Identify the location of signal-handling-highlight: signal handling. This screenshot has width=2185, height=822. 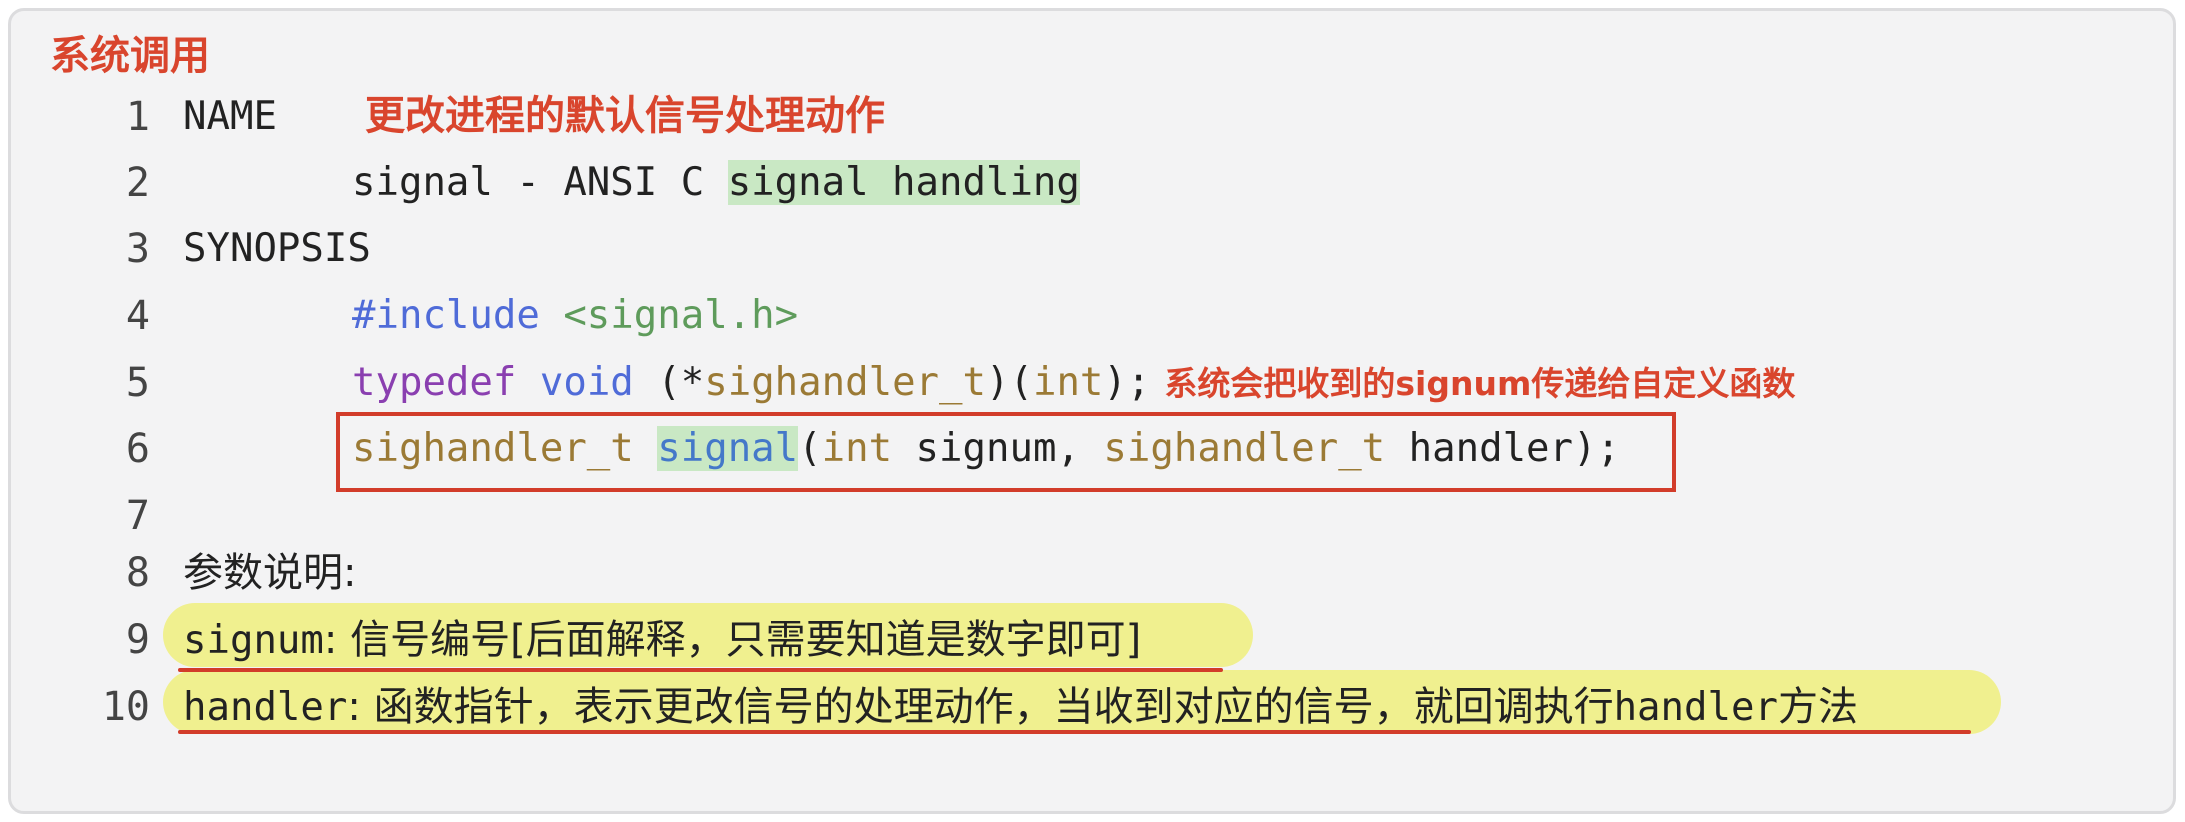
(903, 182).